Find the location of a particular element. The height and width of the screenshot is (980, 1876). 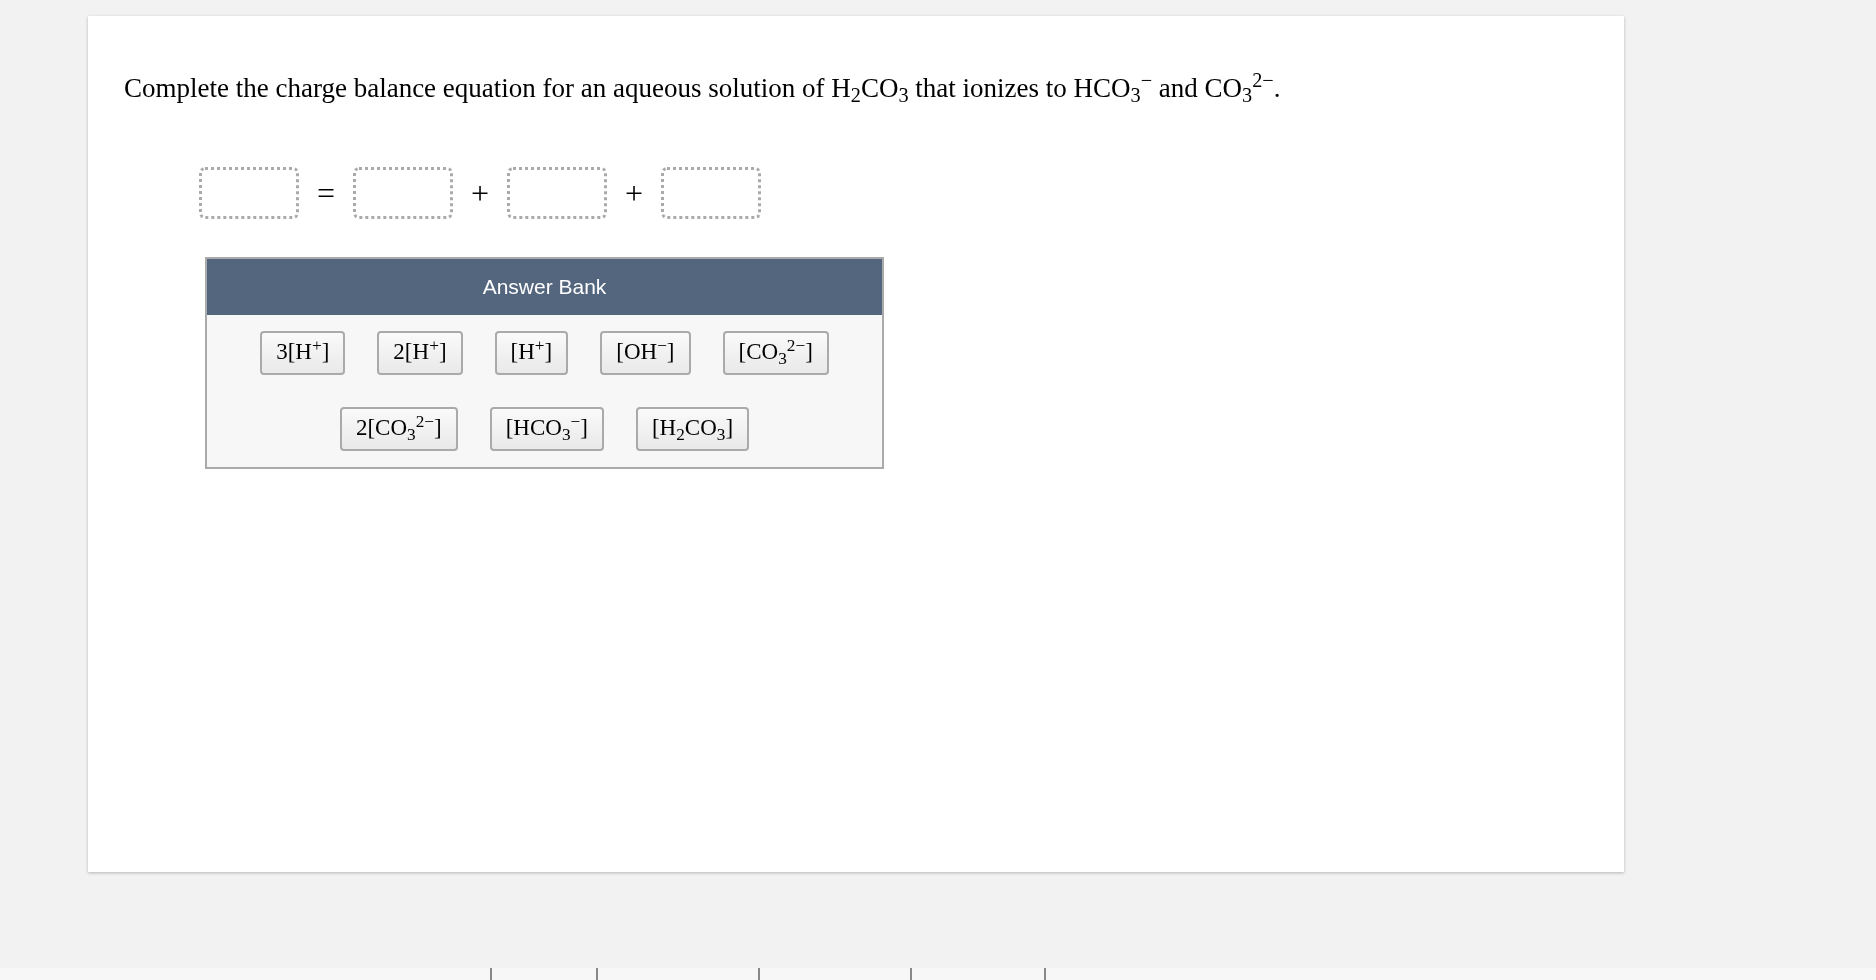

answer-chip: 3[H$^{+}$] is located at coordinates (303, 352).